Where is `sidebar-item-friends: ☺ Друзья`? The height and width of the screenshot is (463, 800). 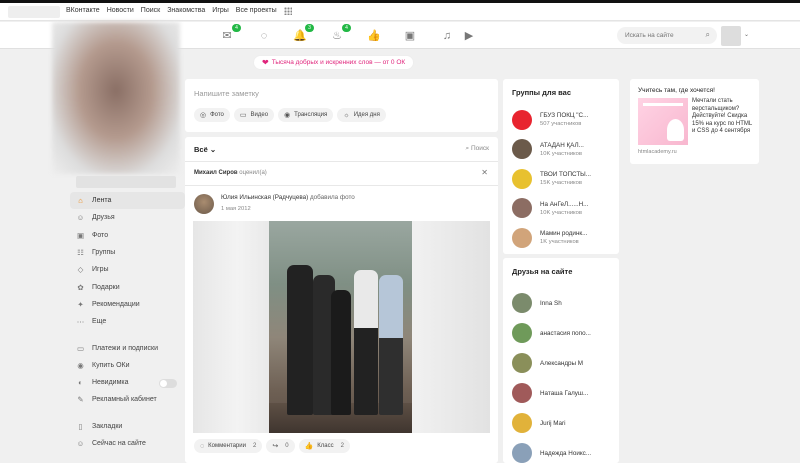 sidebar-item-friends: ☺ Друзья is located at coordinates (127, 217).